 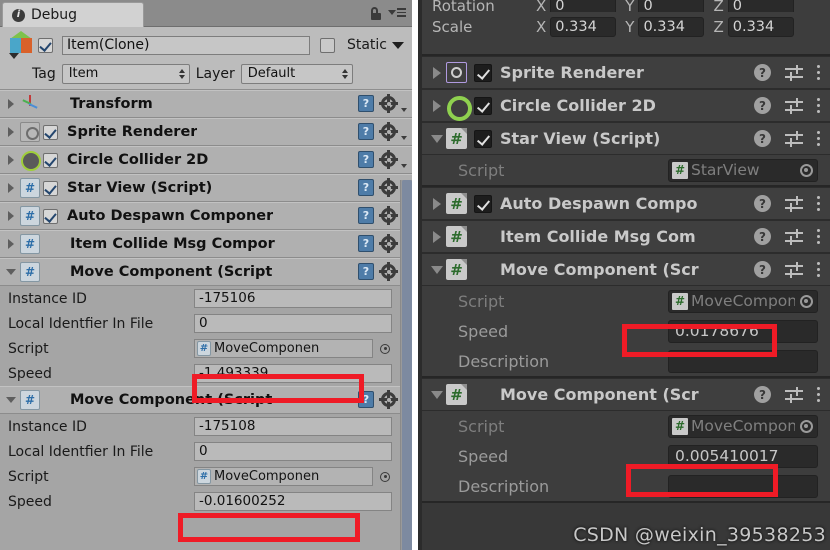 What do you see at coordinates (583, 27) in the screenshot?
I see `scale-x-input: 0.334` at bounding box center [583, 27].